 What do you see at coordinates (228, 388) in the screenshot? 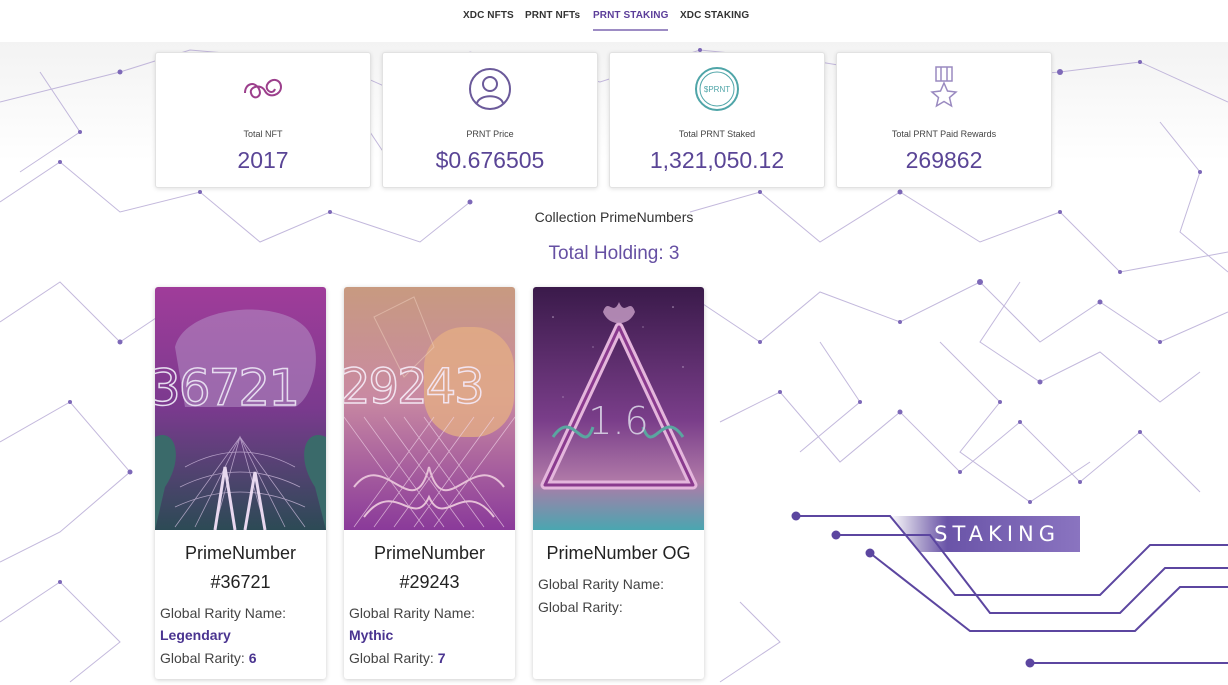
I see `nft-art-number: 36721` at bounding box center [228, 388].